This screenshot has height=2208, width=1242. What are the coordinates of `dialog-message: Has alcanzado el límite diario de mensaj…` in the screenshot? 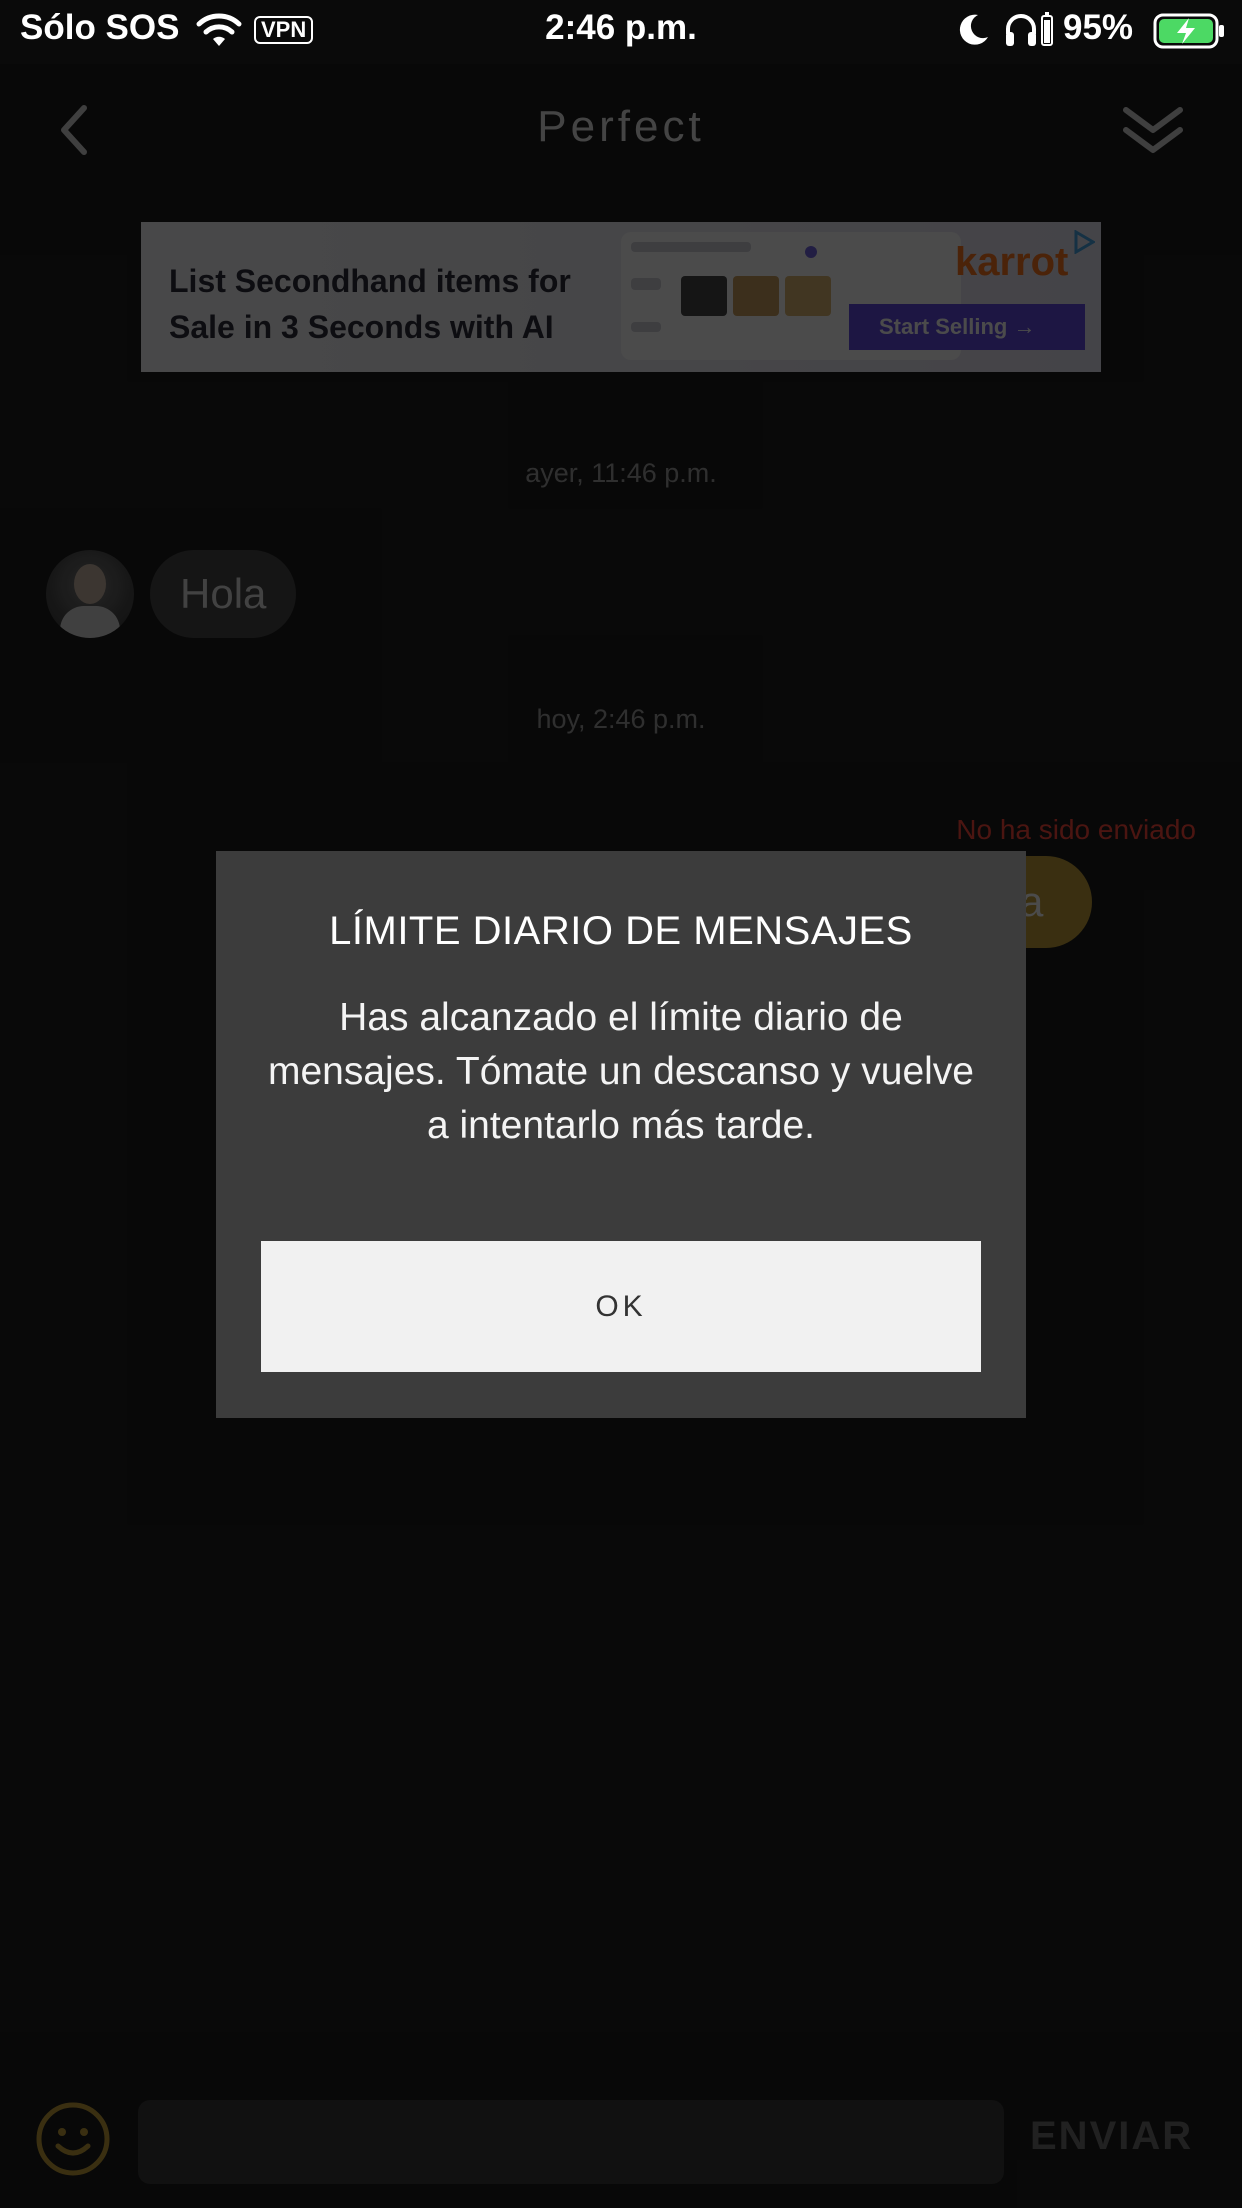 It's located at (621, 1071).